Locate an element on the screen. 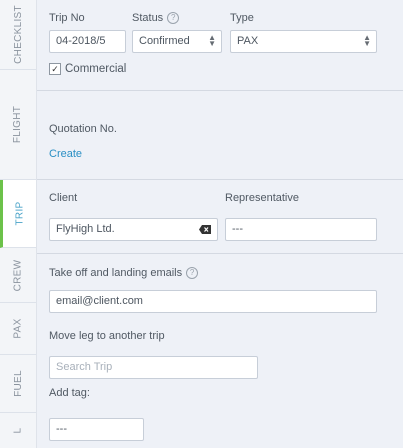 The height and width of the screenshot is (448, 403). status-label-group: Status? is located at coordinates (156, 18).